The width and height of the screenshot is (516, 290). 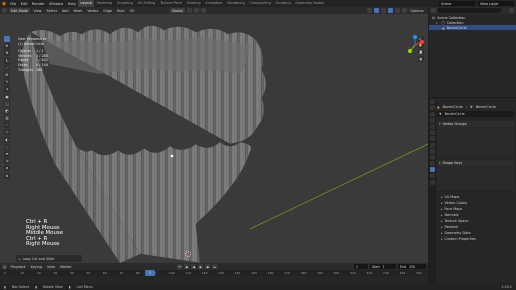 I want to click on particles-tab-icon, so click(x=432, y=151).